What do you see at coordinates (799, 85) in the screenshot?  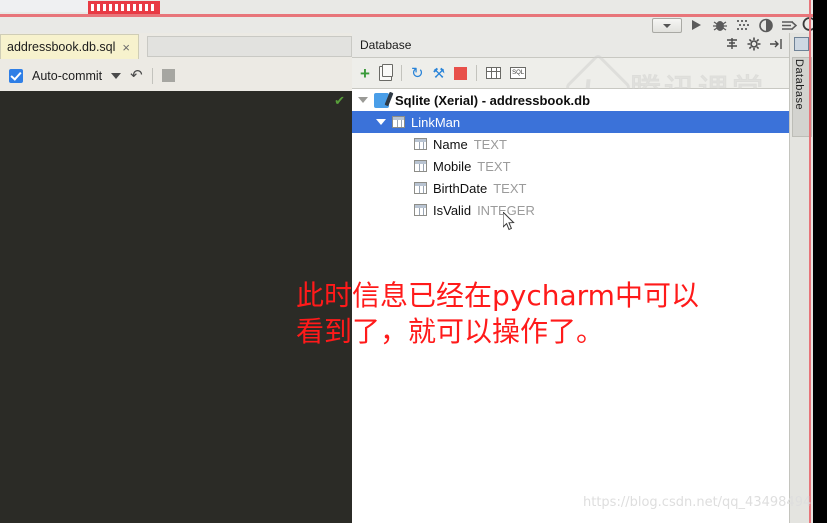 I see `tool-window-tab-label: Database` at bounding box center [799, 85].